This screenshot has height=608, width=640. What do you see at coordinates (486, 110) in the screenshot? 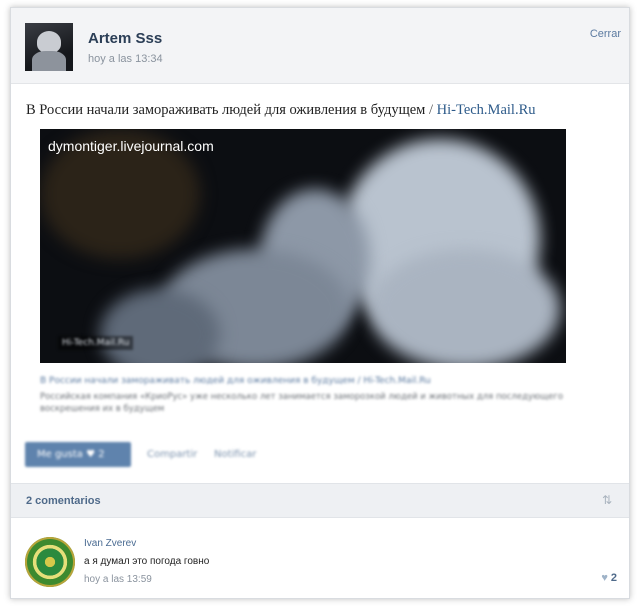
I see `source-link: Hi-Tech.Mail.Ru` at bounding box center [486, 110].